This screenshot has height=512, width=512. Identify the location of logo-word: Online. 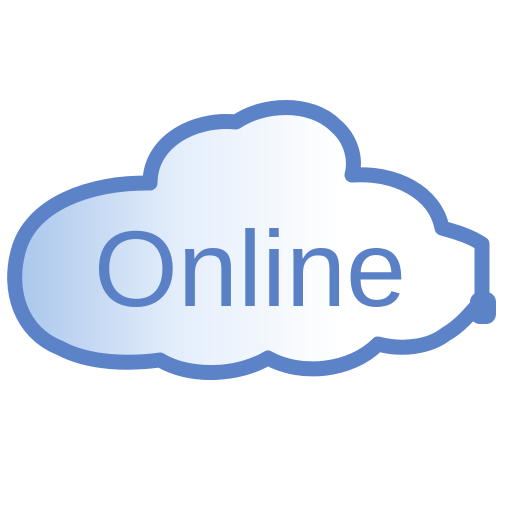
(250, 268).